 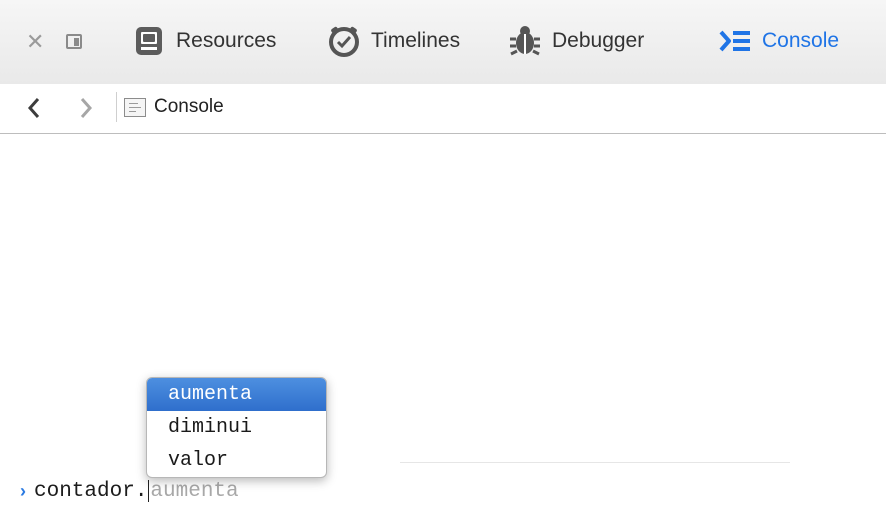 I want to click on nav-divider, so click(x=116, y=107).